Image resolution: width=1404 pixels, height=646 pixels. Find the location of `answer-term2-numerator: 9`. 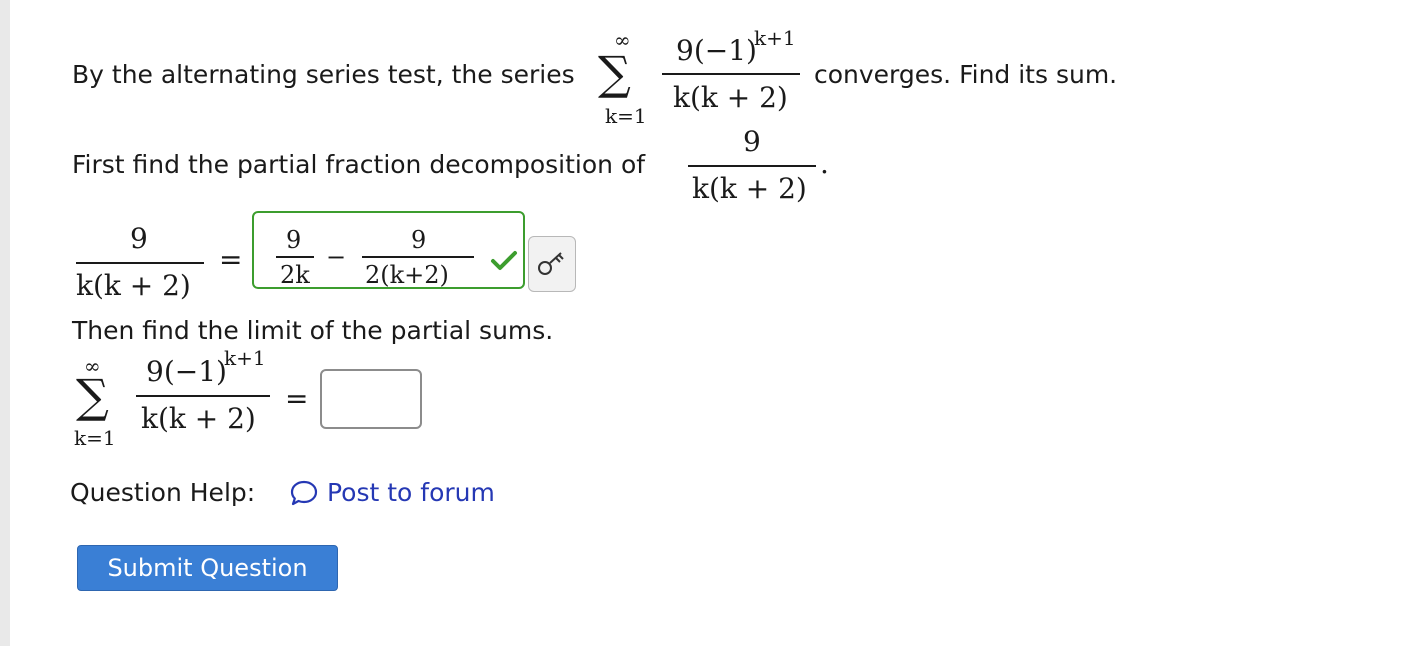

answer-term2-numerator: 9 is located at coordinates (419, 240).